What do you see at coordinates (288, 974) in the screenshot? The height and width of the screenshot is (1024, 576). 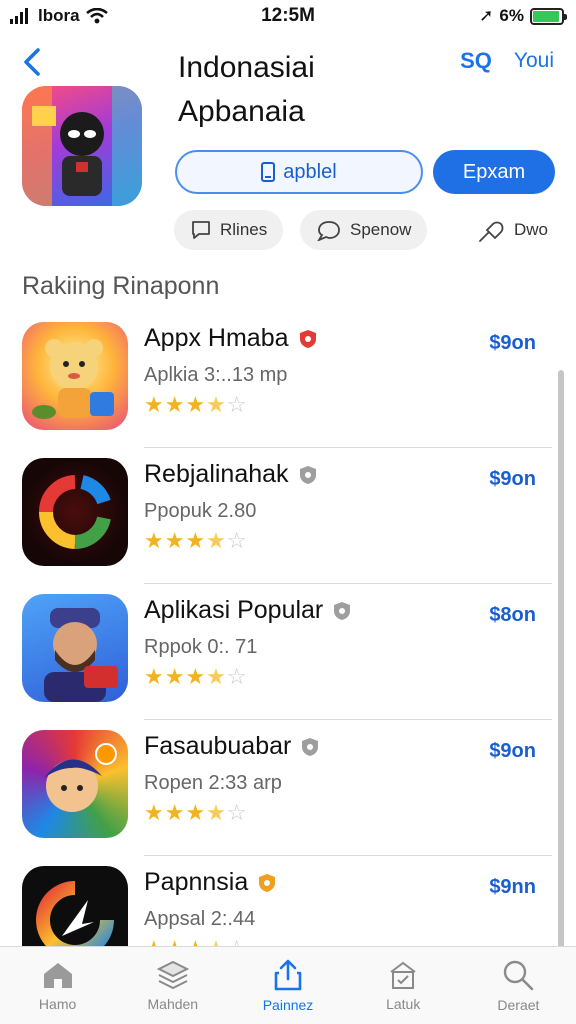 I see `share-icon` at bounding box center [288, 974].